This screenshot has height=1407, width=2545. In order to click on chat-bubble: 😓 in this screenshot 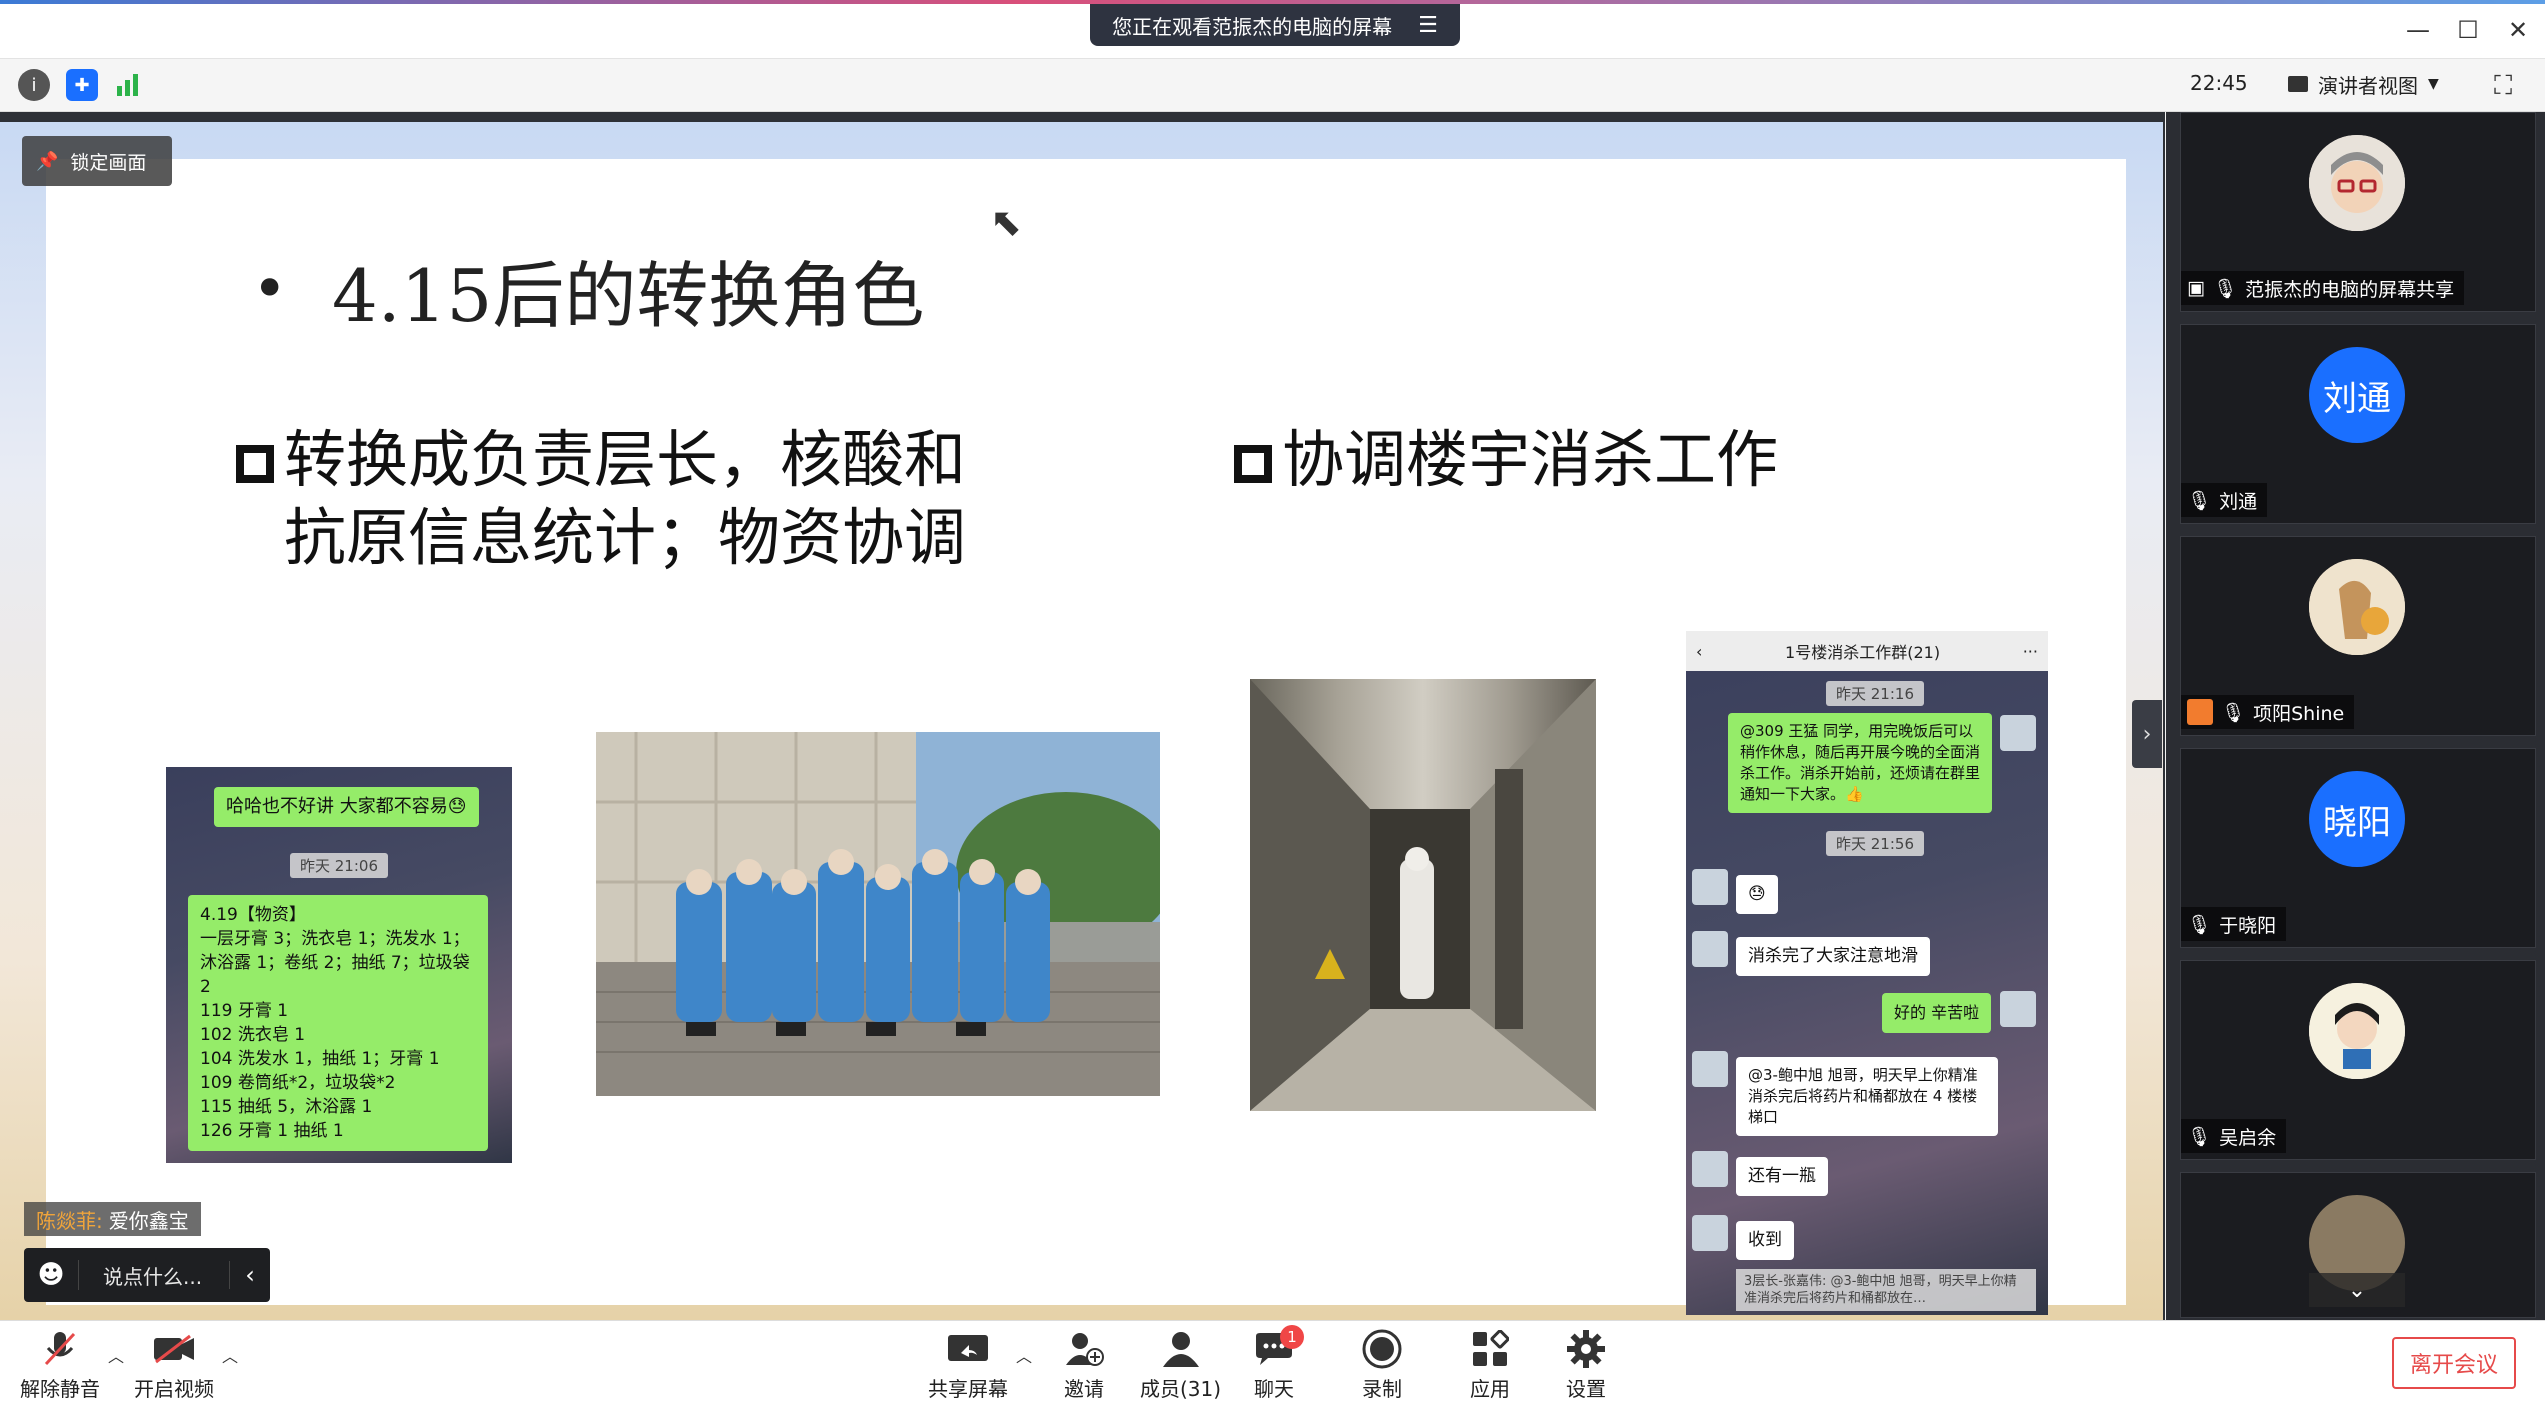, I will do `click(1757, 894)`.